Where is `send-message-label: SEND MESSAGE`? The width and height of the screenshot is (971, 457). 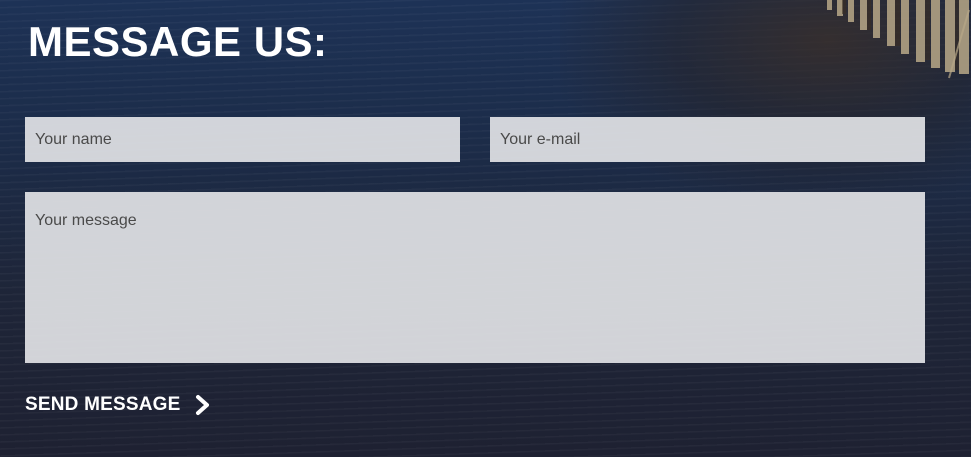
send-message-label: SEND MESSAGE is located at coordinates (103, 404).